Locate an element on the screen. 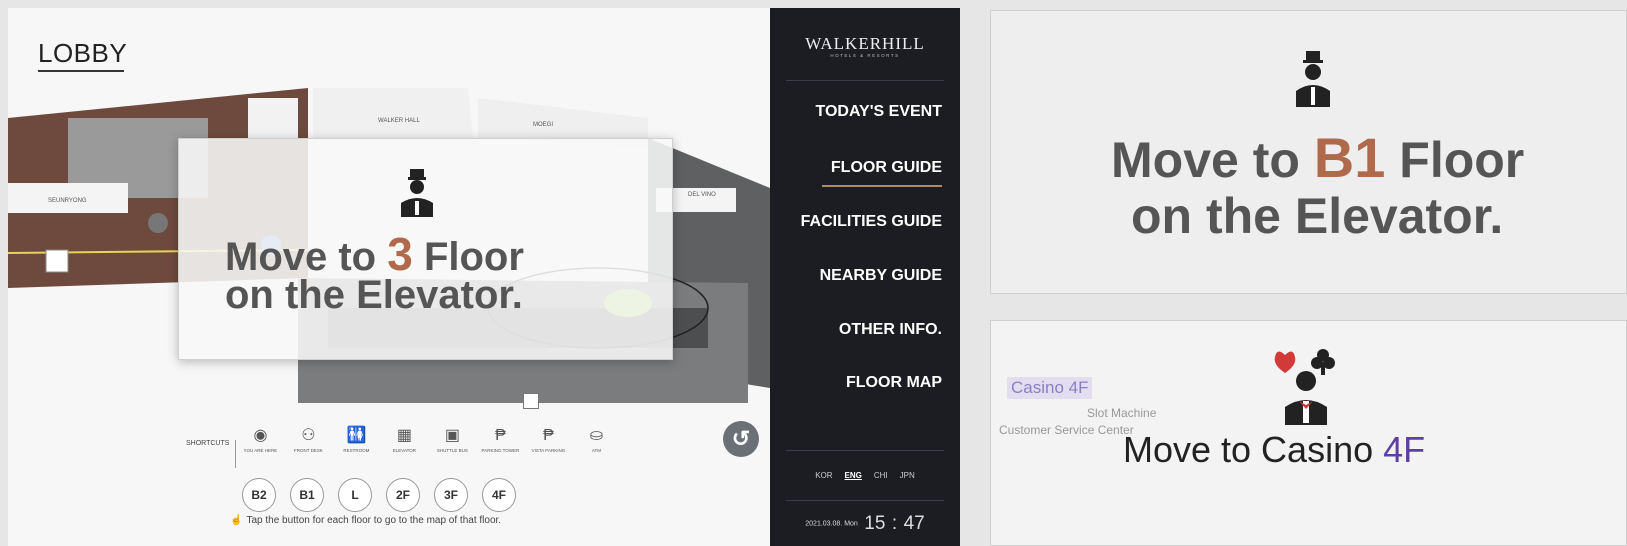  casino-floor: 4F is located at coordinates (1404, 449).